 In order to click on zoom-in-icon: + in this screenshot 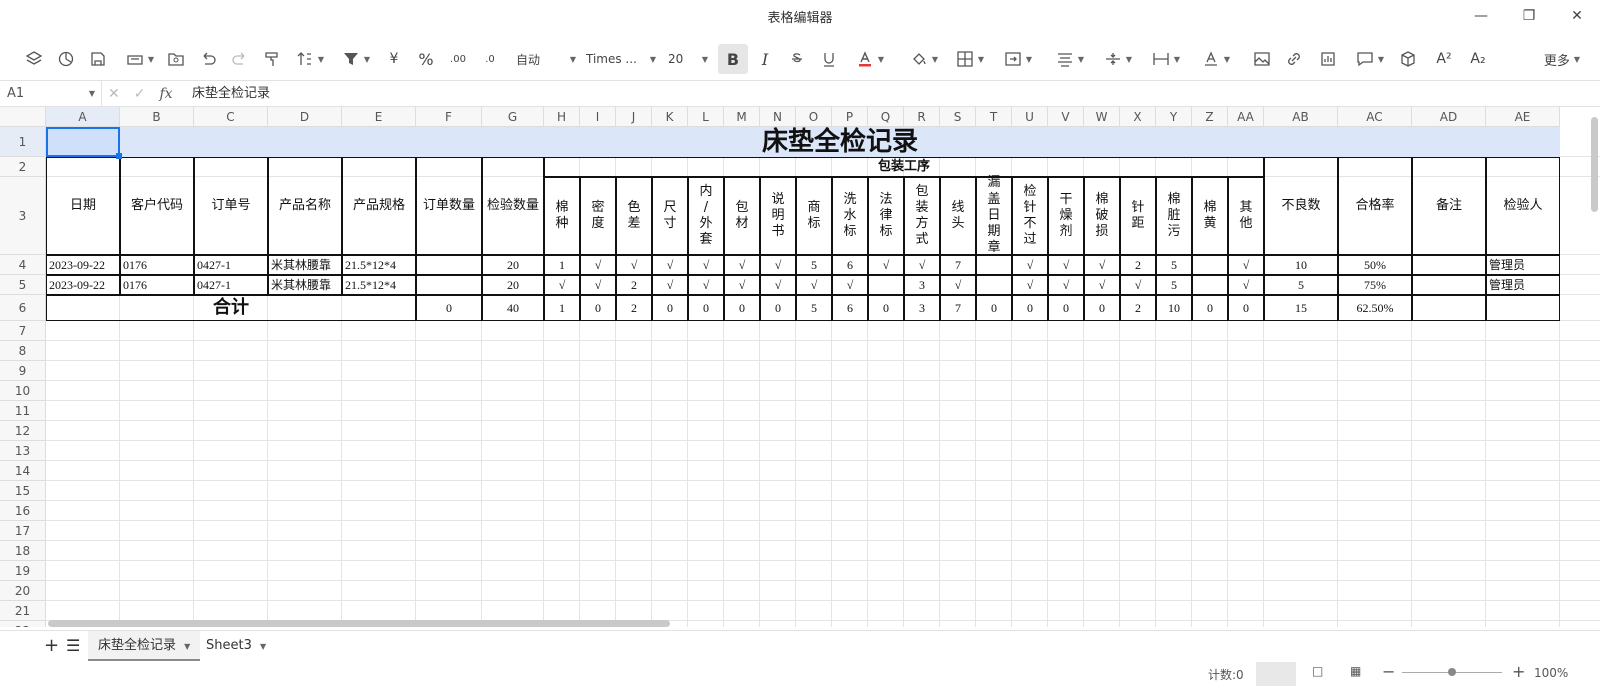, I will do `click(1518, 671)`.